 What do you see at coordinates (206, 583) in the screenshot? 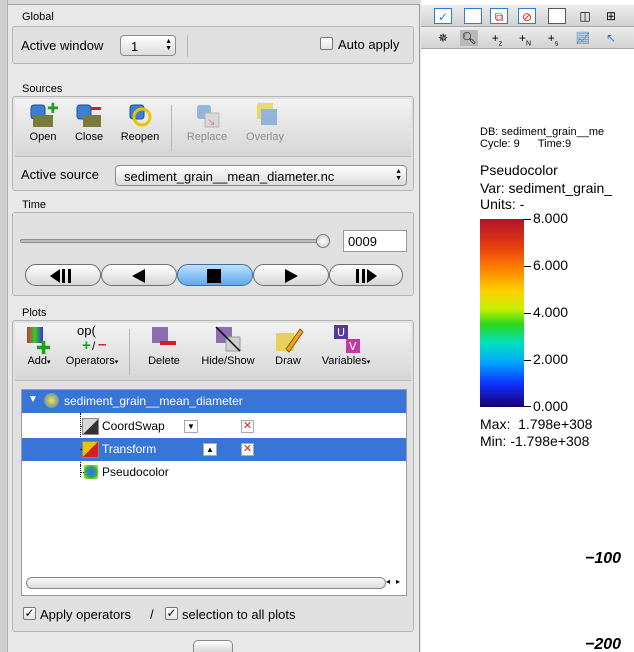
I see `horizontal-scrollbar` at bounding box center [206, 583].